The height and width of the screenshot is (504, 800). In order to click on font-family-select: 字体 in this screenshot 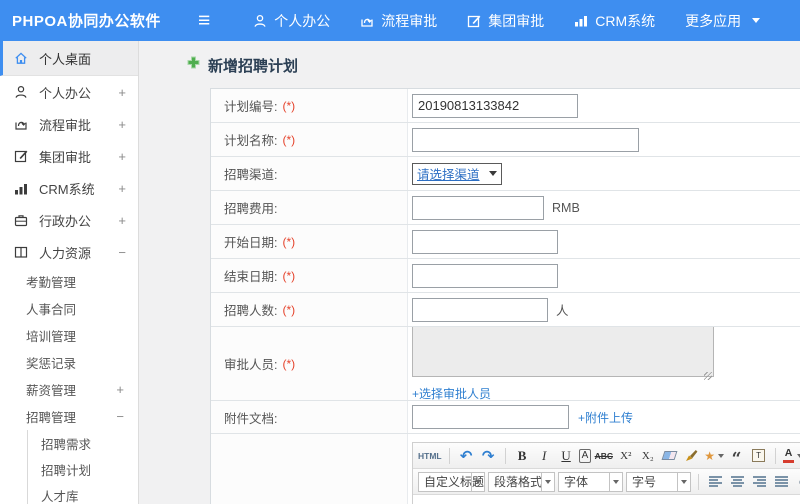, I will do `click(590, 481)`.